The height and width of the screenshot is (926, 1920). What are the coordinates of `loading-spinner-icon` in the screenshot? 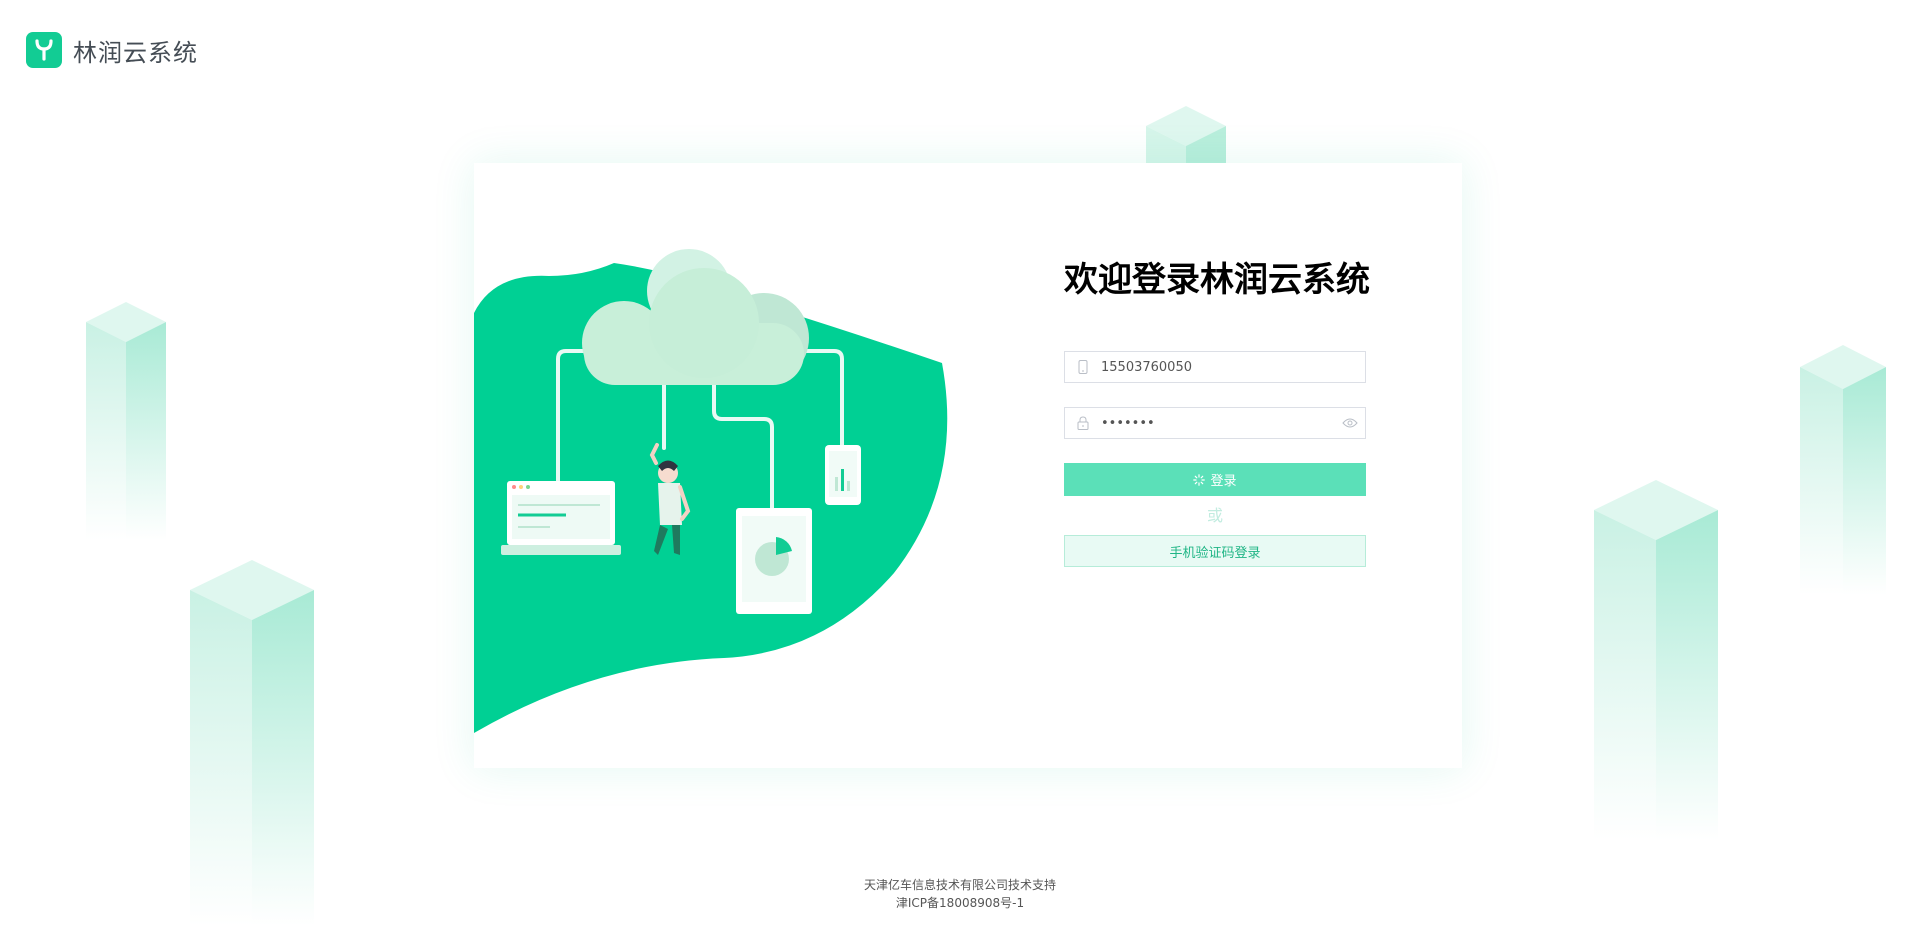 It's located at (1199, 479).